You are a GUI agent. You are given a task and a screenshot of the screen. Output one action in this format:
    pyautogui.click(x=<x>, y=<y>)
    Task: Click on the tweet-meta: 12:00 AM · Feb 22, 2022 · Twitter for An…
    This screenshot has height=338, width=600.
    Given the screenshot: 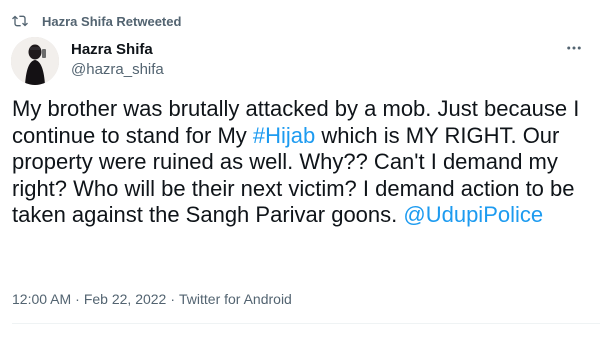 What is the action you would take?
    pyautogui.click(x=152, y=299)
    